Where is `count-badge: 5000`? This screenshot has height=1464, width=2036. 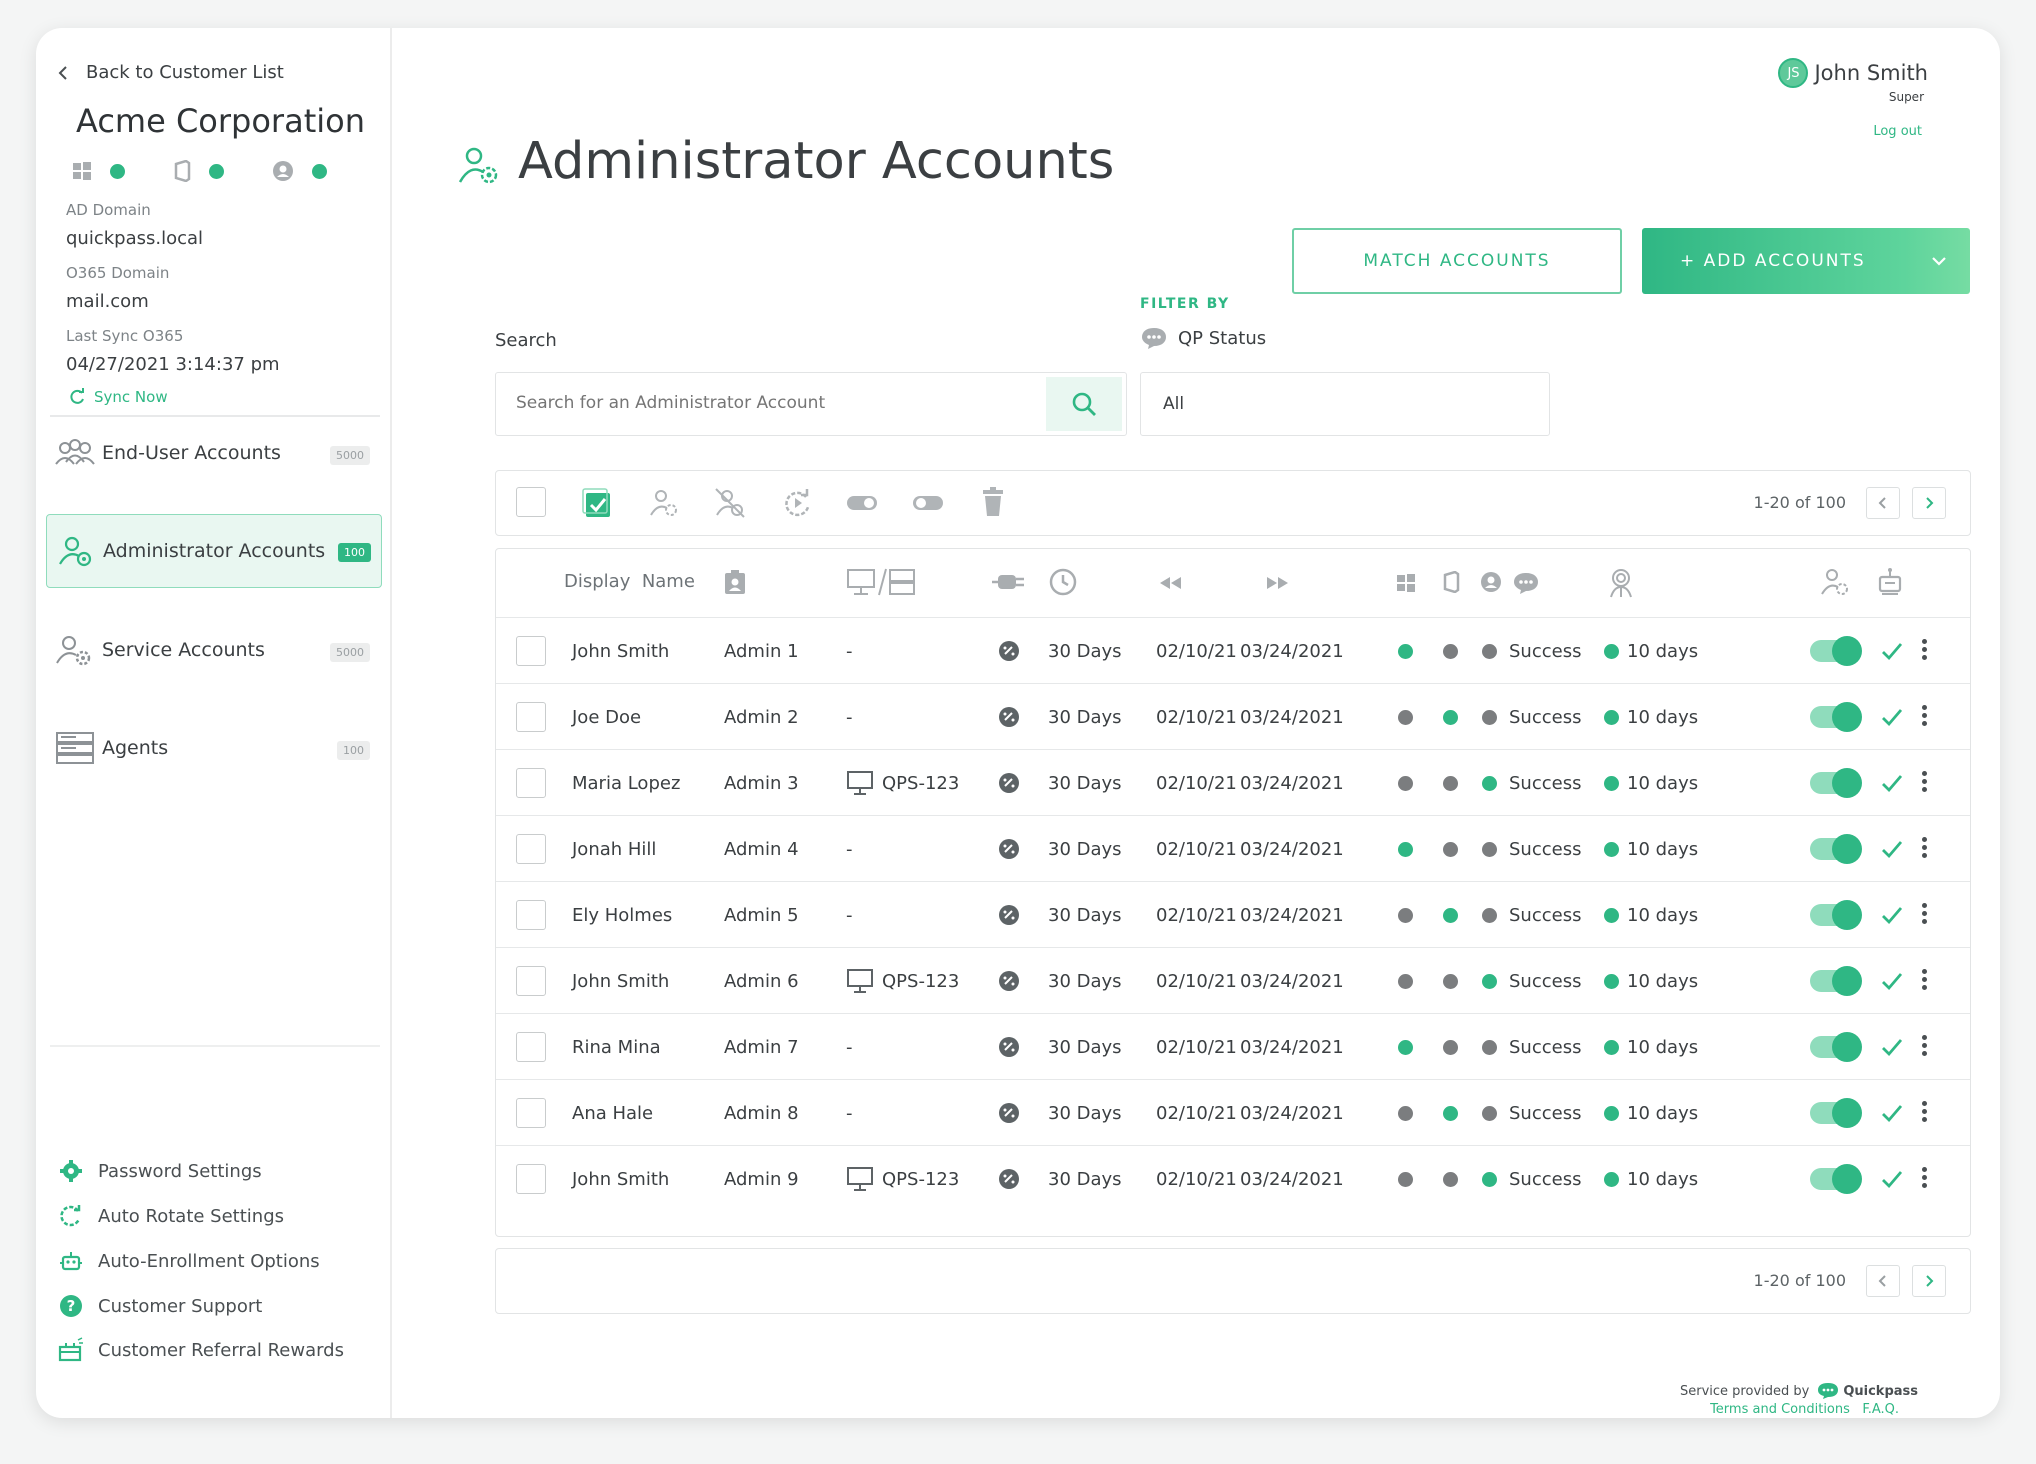 count-badge: 5000 is located at coordinates (350, 455).